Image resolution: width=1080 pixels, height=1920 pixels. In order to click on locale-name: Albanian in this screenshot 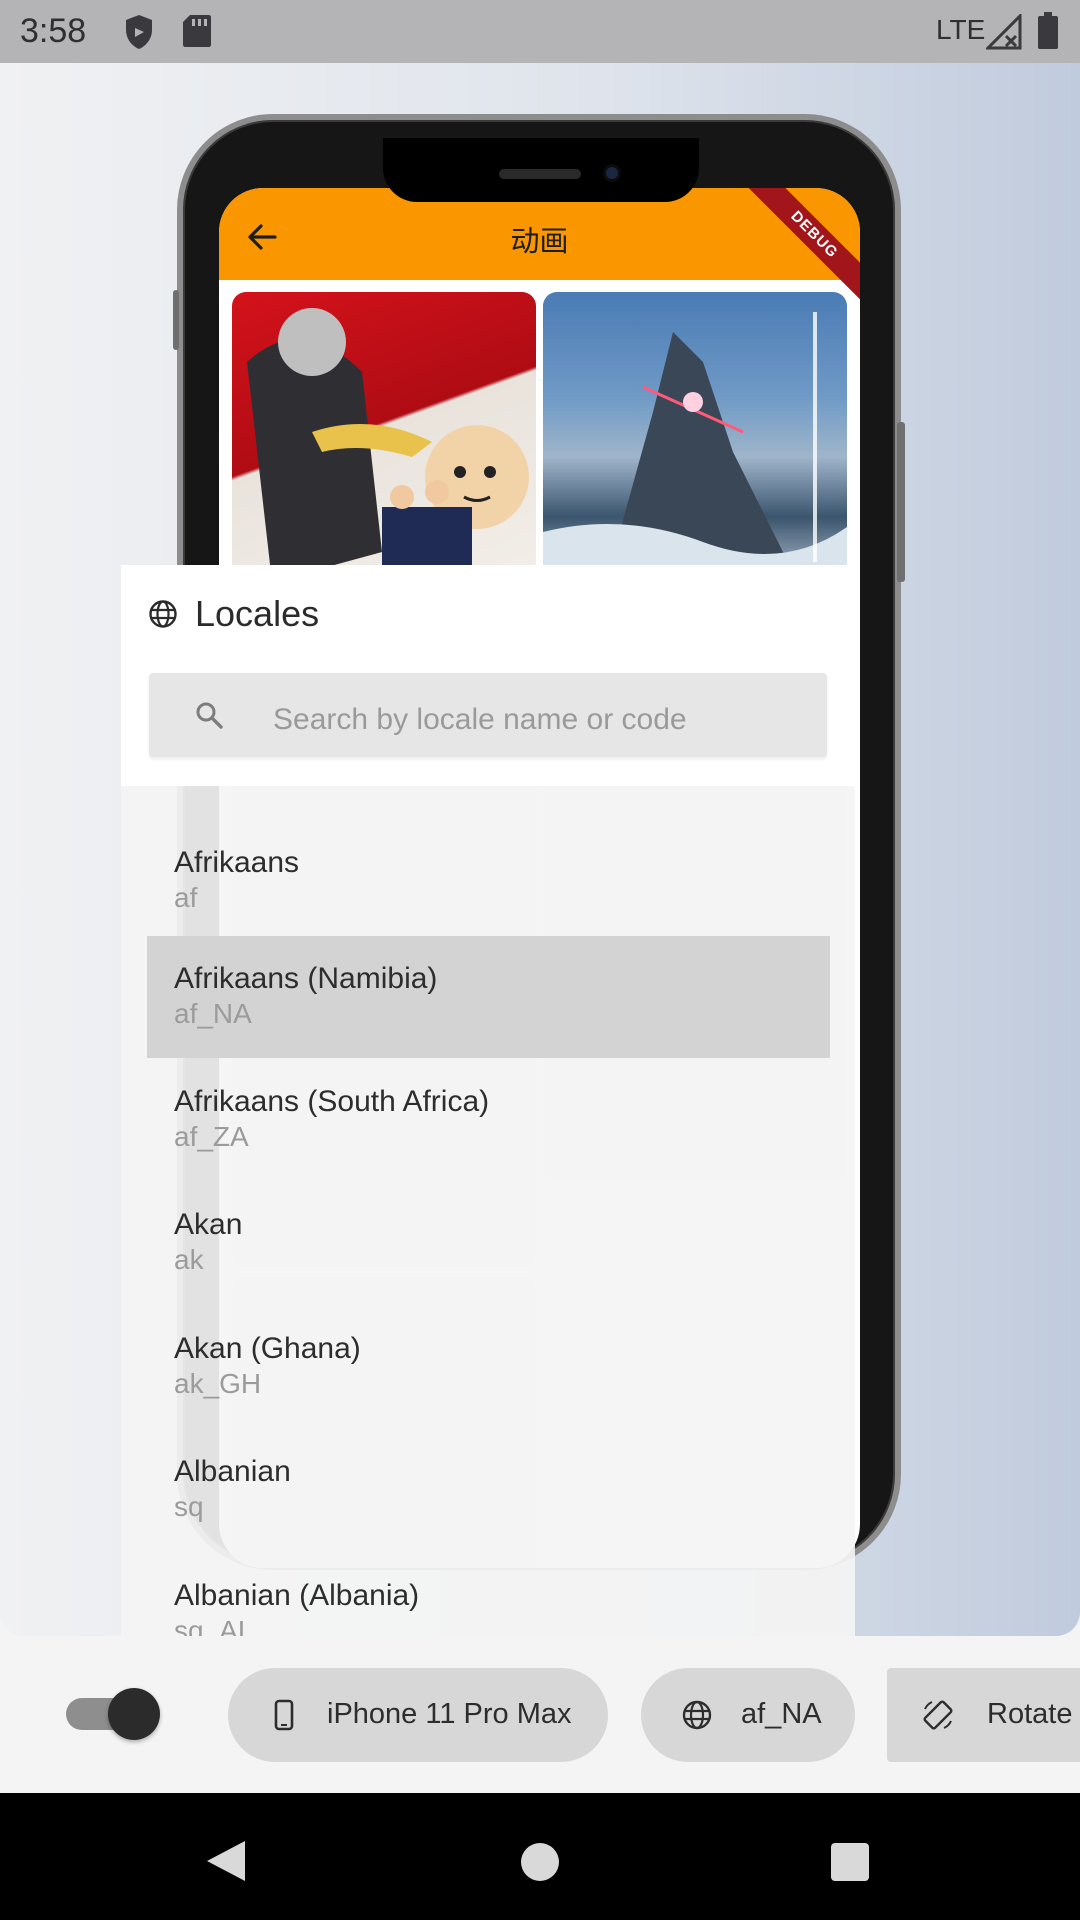, I will do `click(232, 1471)`.